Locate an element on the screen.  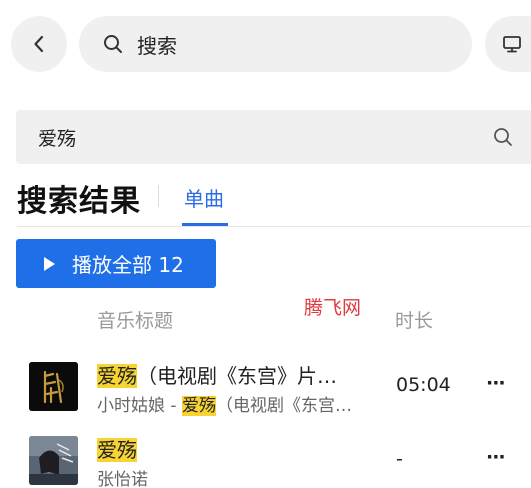
song-duration: - is located at coordinates (399, 459).